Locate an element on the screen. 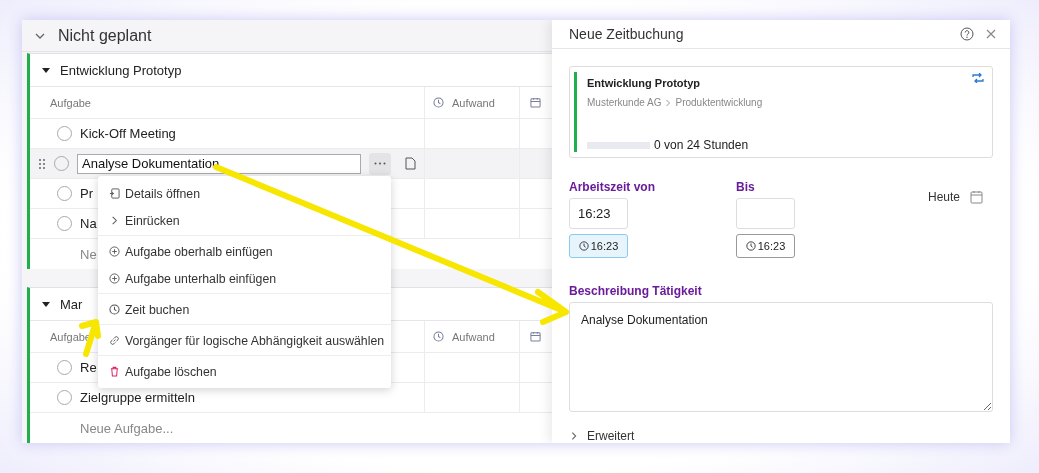  swap-button is located at coordinates (978, 78).